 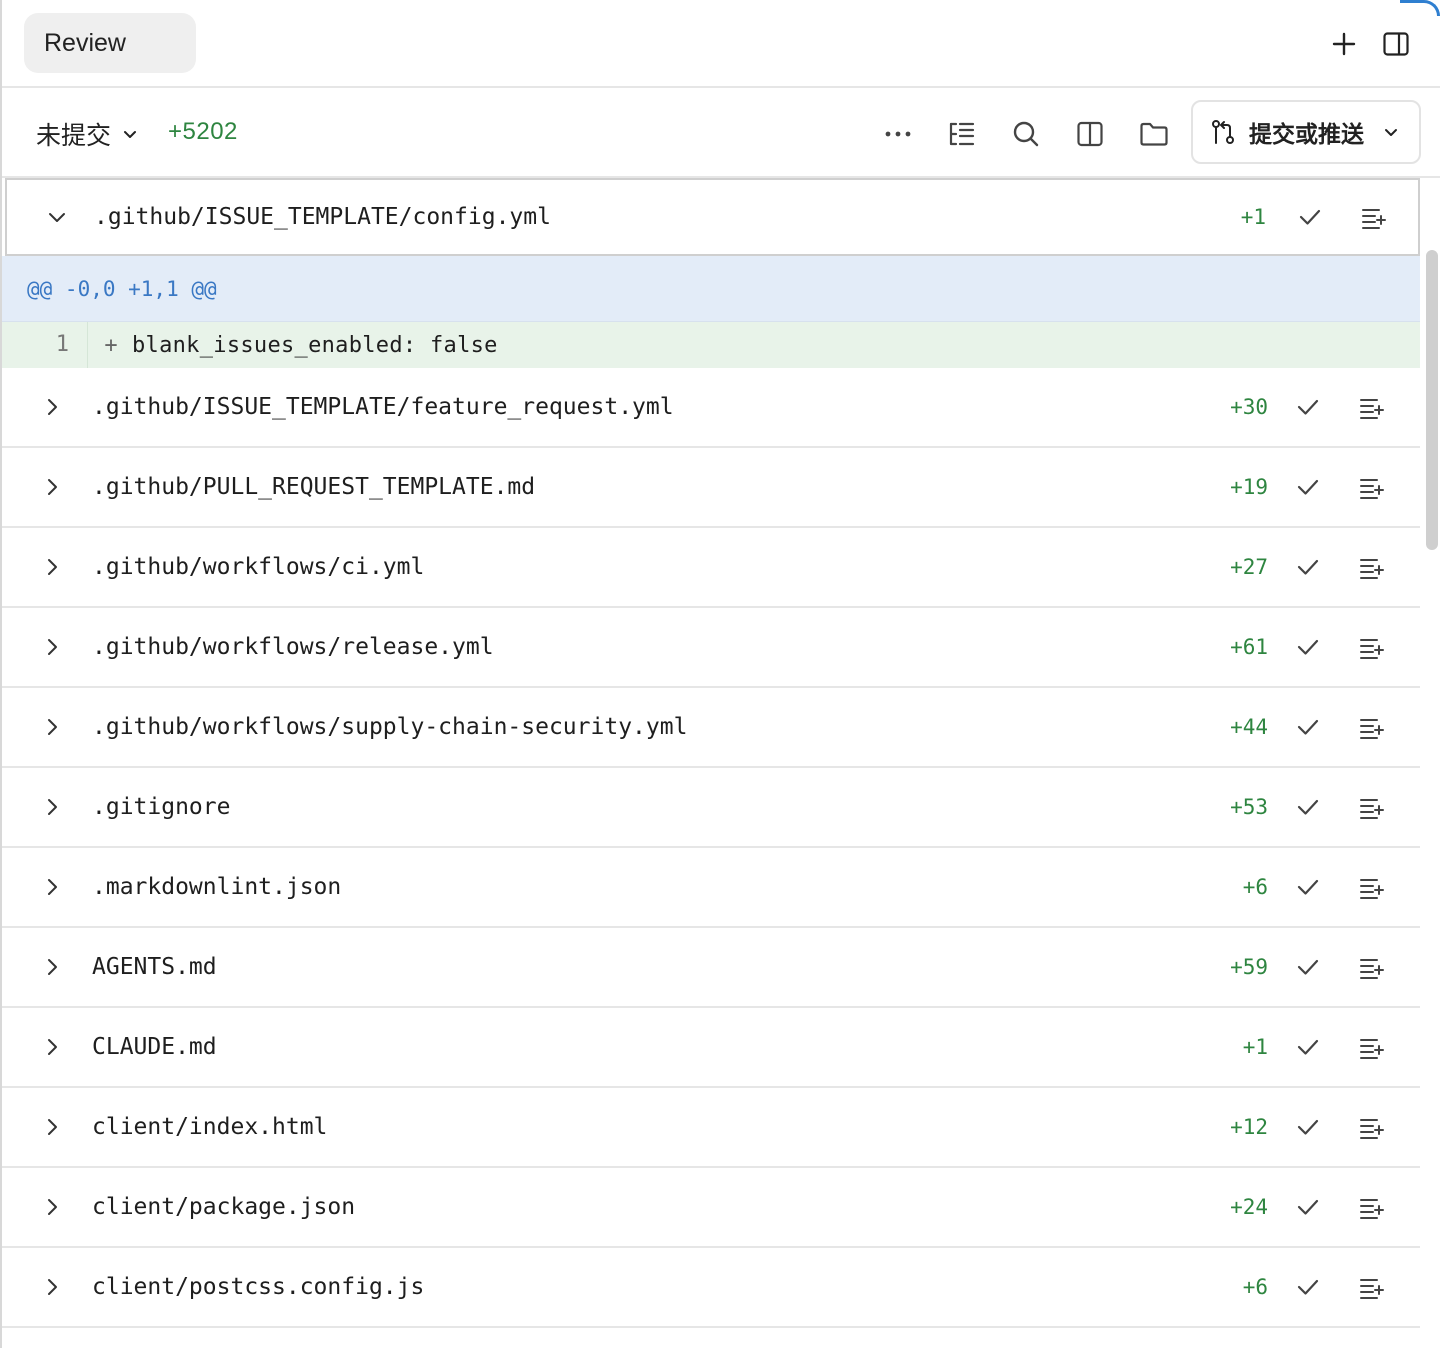 What do you see at coordinates (1249, 647) in the screenshot?
I see `file-added-count: +61` at bounding box center [1249, 647].